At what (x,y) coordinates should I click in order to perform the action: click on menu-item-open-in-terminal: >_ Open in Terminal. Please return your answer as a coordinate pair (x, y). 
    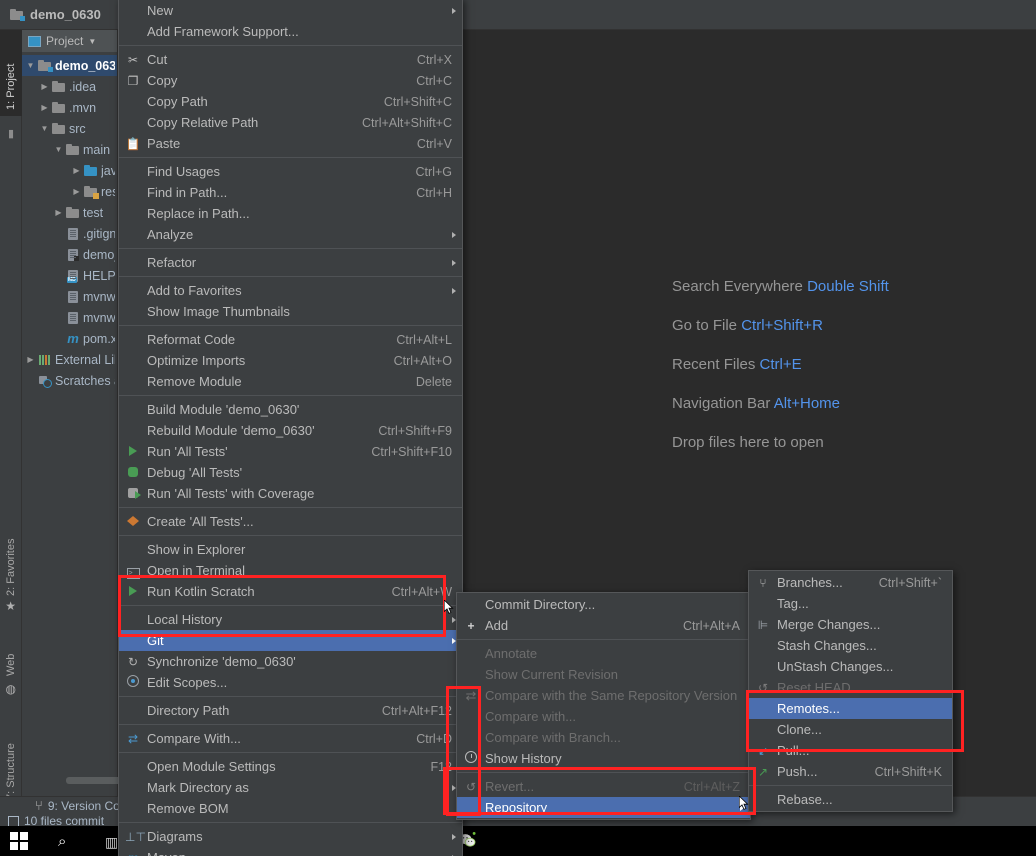
    Looking at the image, I should click on (290, 570).